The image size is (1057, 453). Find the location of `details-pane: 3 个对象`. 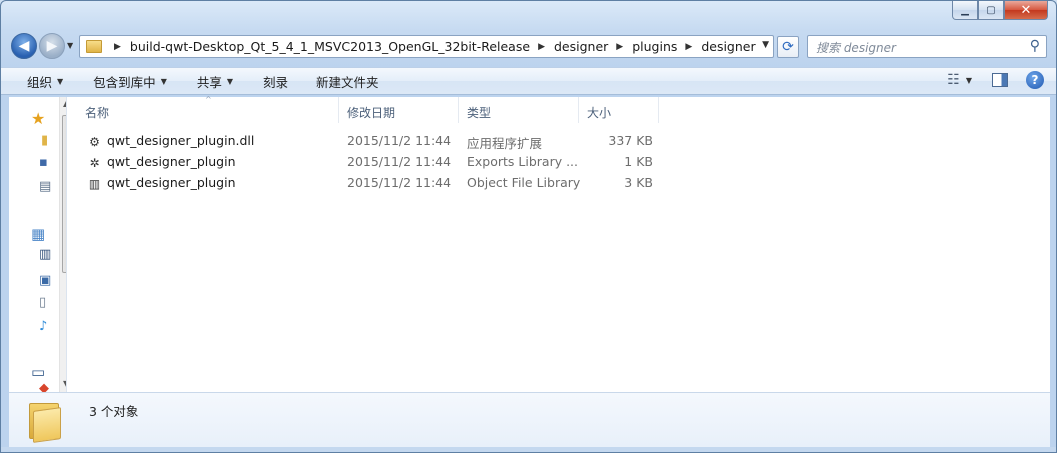

details-pane: 3 个对象 is located at coordinates (529, 419).